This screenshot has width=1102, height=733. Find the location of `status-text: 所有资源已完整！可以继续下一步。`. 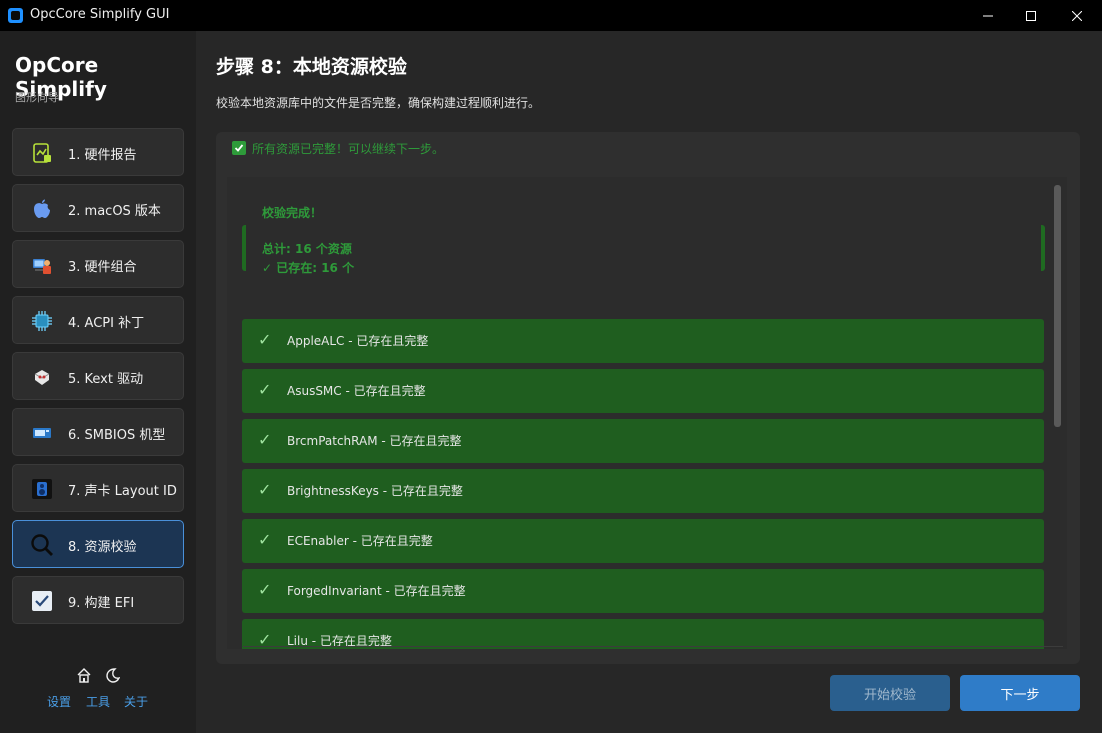

status-text: 所有资源已完整！可以继续下一步。 is located at coordinates (348, 148).